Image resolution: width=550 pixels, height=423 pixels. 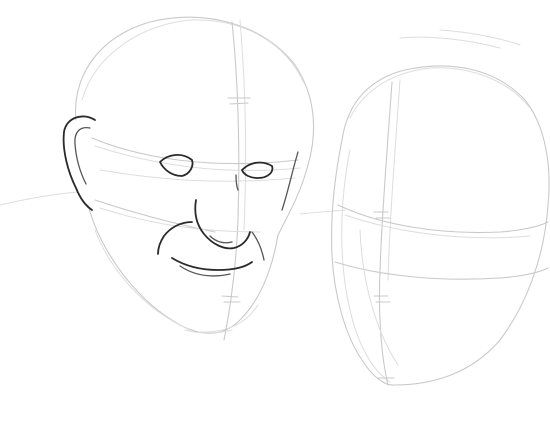 I want to click on right-head-brow-line, so click(x=443, y=219).